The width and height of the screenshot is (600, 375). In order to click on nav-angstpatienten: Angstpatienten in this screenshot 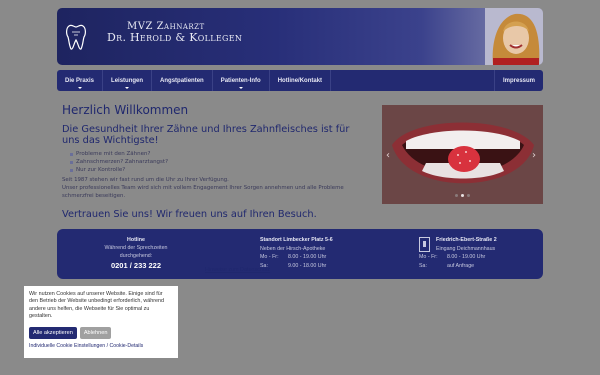, I will do `click(182, 80)`.